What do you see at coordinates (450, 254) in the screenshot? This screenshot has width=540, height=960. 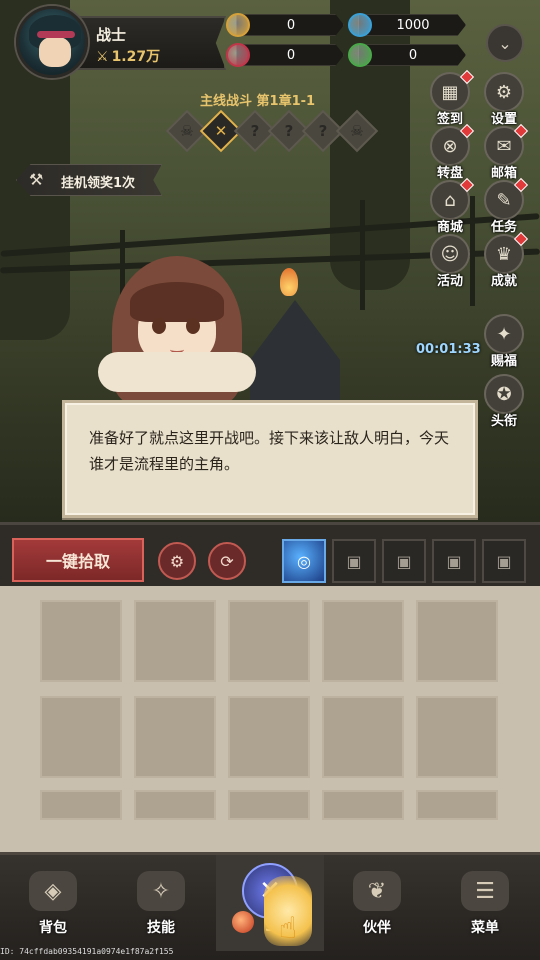 I see `event-icon: ☺` at bounding box center [450, 254].